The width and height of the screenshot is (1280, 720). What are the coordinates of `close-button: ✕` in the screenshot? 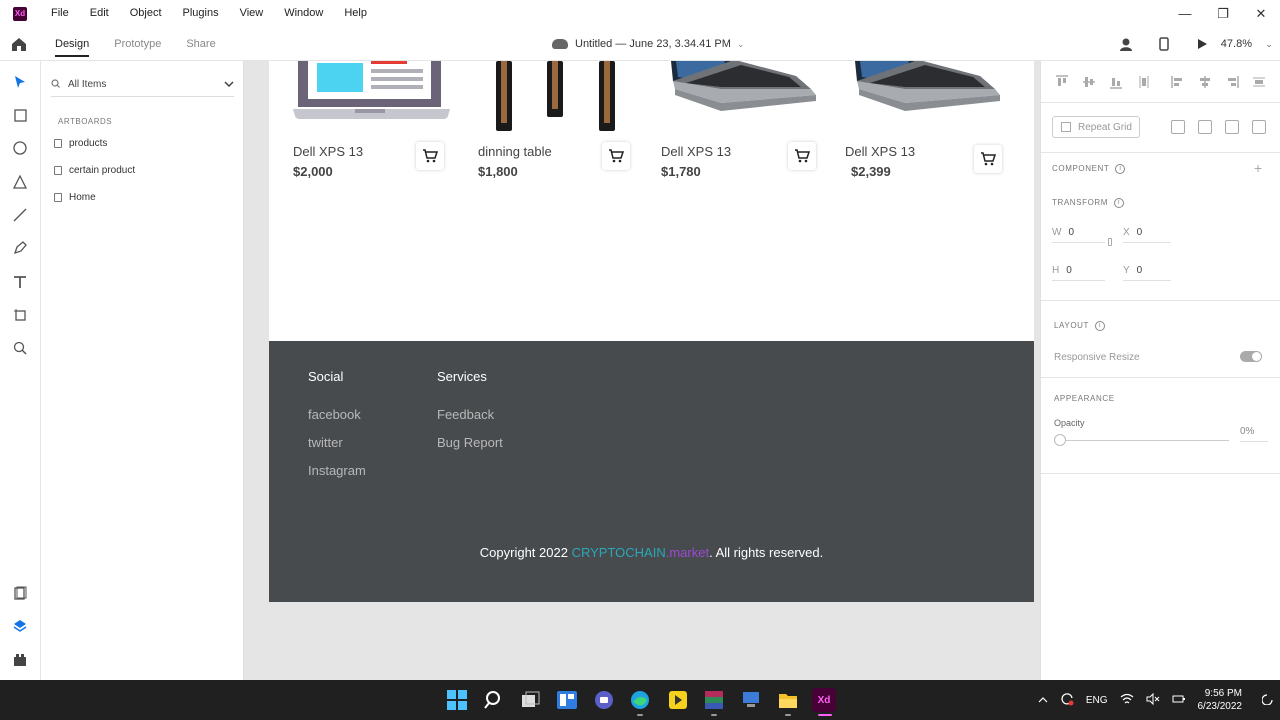 It's located at (1261, 13).